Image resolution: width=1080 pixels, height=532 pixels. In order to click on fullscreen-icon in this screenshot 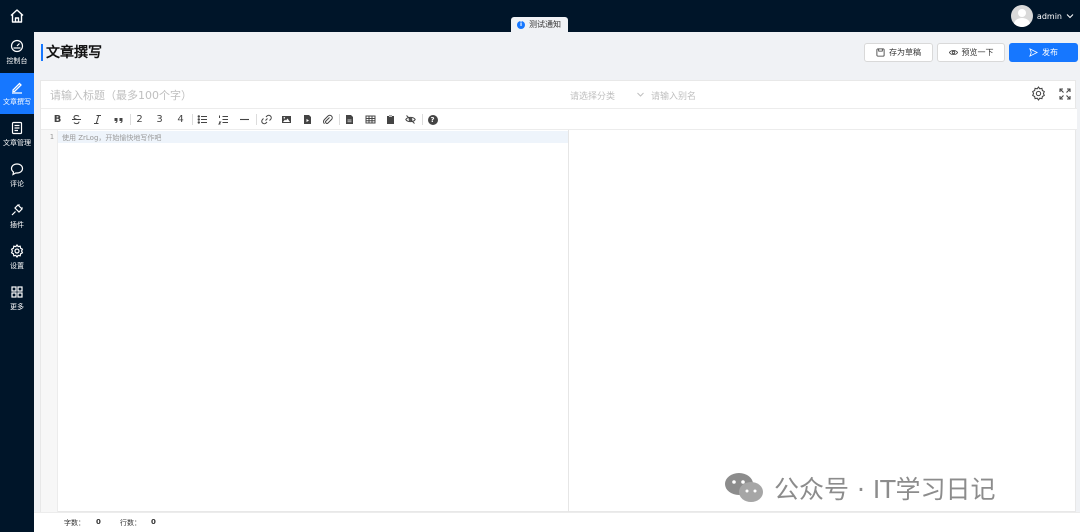, I will do `click(1065, 94)`.